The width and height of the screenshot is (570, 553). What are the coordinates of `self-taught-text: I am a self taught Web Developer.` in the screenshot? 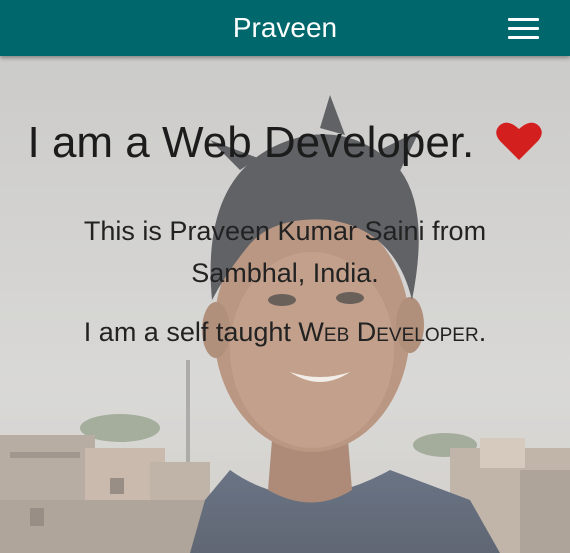 It's located at (285, 332).